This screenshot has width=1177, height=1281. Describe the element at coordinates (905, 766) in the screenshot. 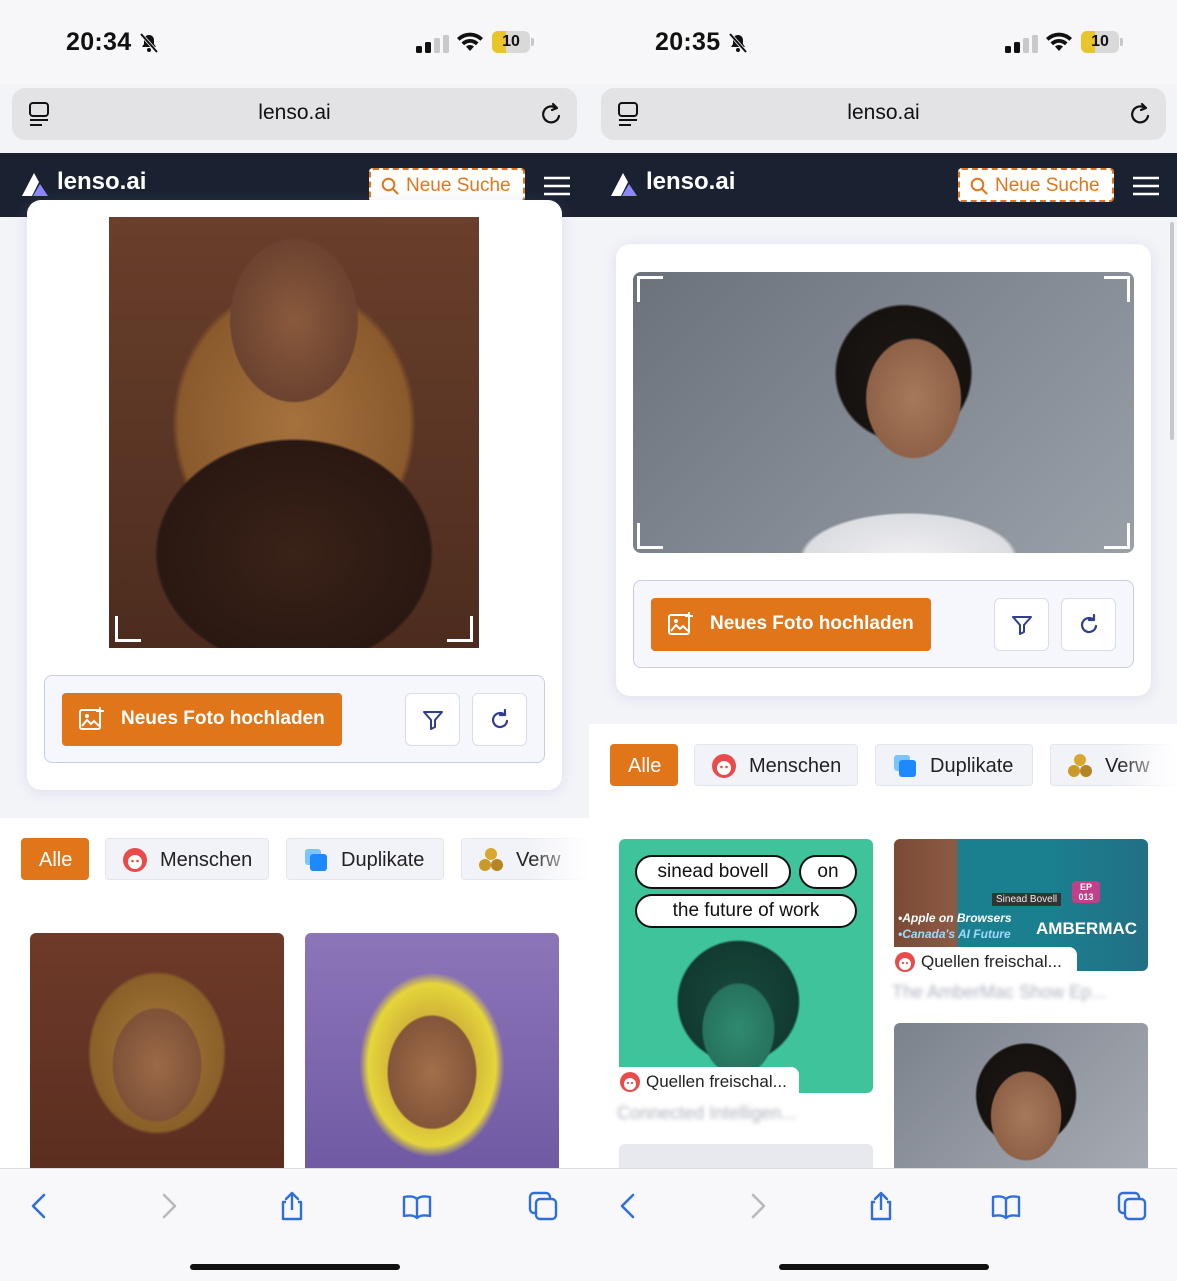

I see `duplicate-icon` at that location.